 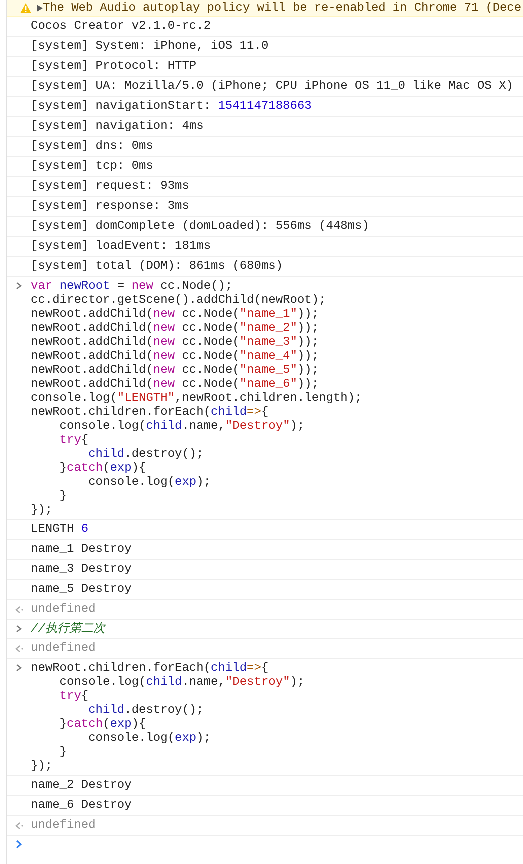 What do you see at coordinates (175, 314) in the screenshot?
I see `code-line: newRoot.addChild(new cc.Node("name_1"));` at bounding box center [175, 314].